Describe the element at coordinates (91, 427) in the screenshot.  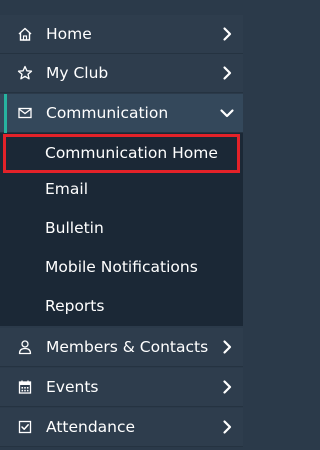
I see `nav-item-label: Attendance` at that location.